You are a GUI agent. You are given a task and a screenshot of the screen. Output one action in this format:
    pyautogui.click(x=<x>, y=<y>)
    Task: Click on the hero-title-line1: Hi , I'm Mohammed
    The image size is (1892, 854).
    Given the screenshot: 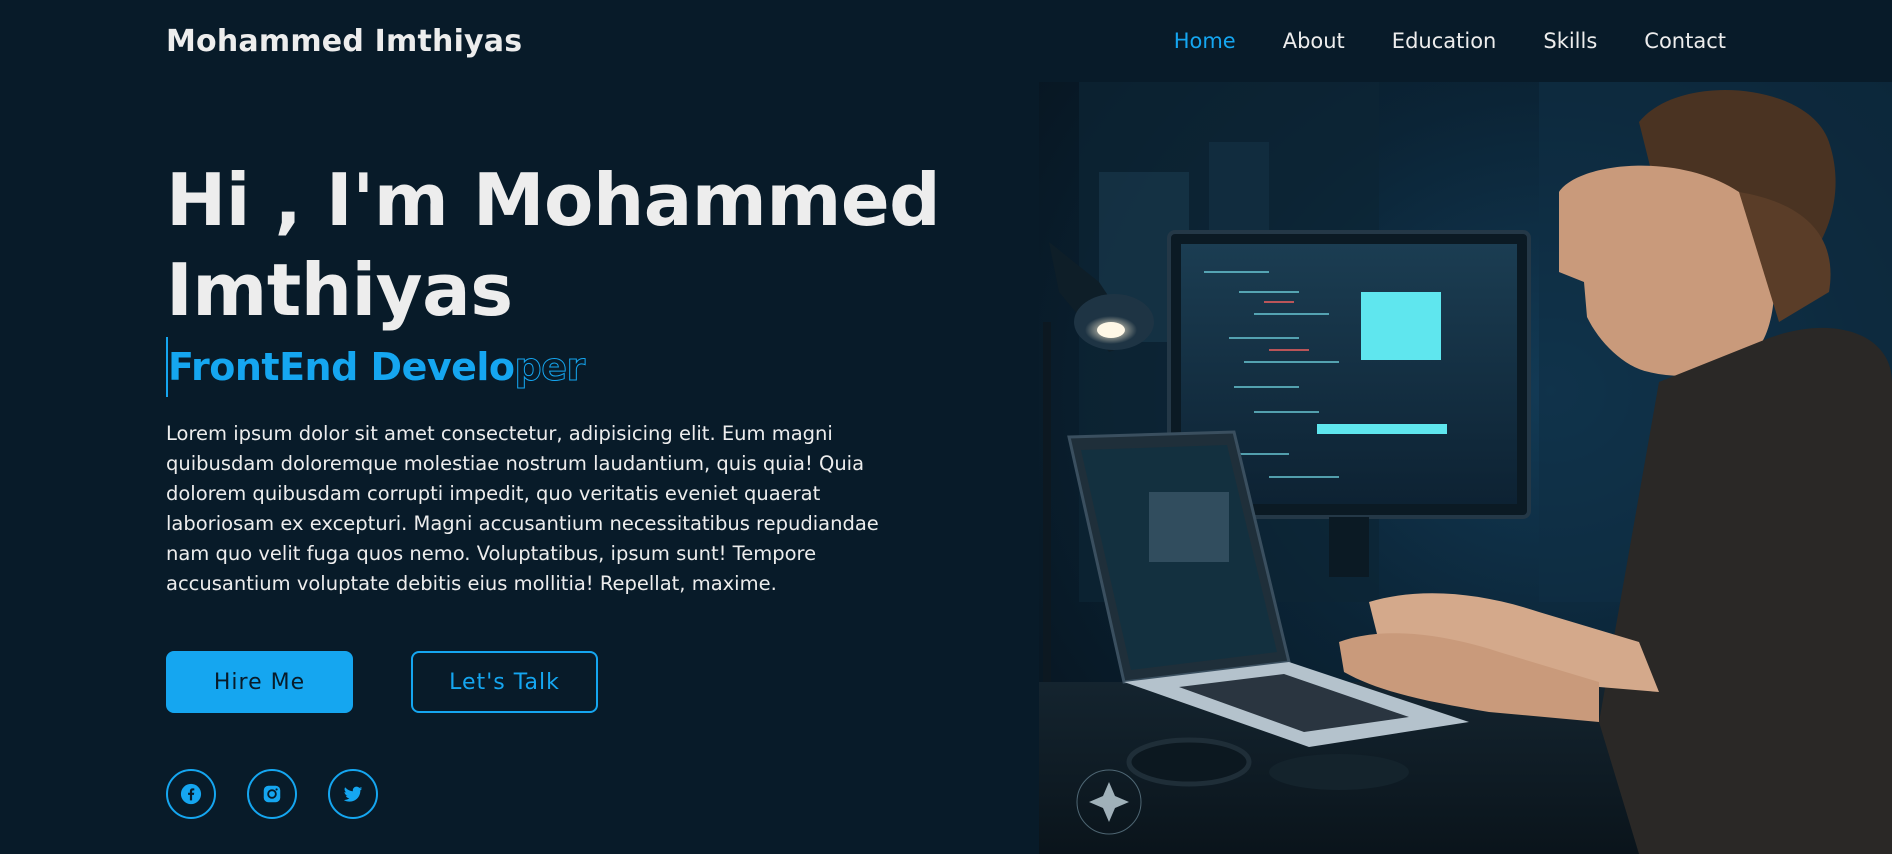 What is the action you would take?
    pyautogui.click(x=553, y=200)
    